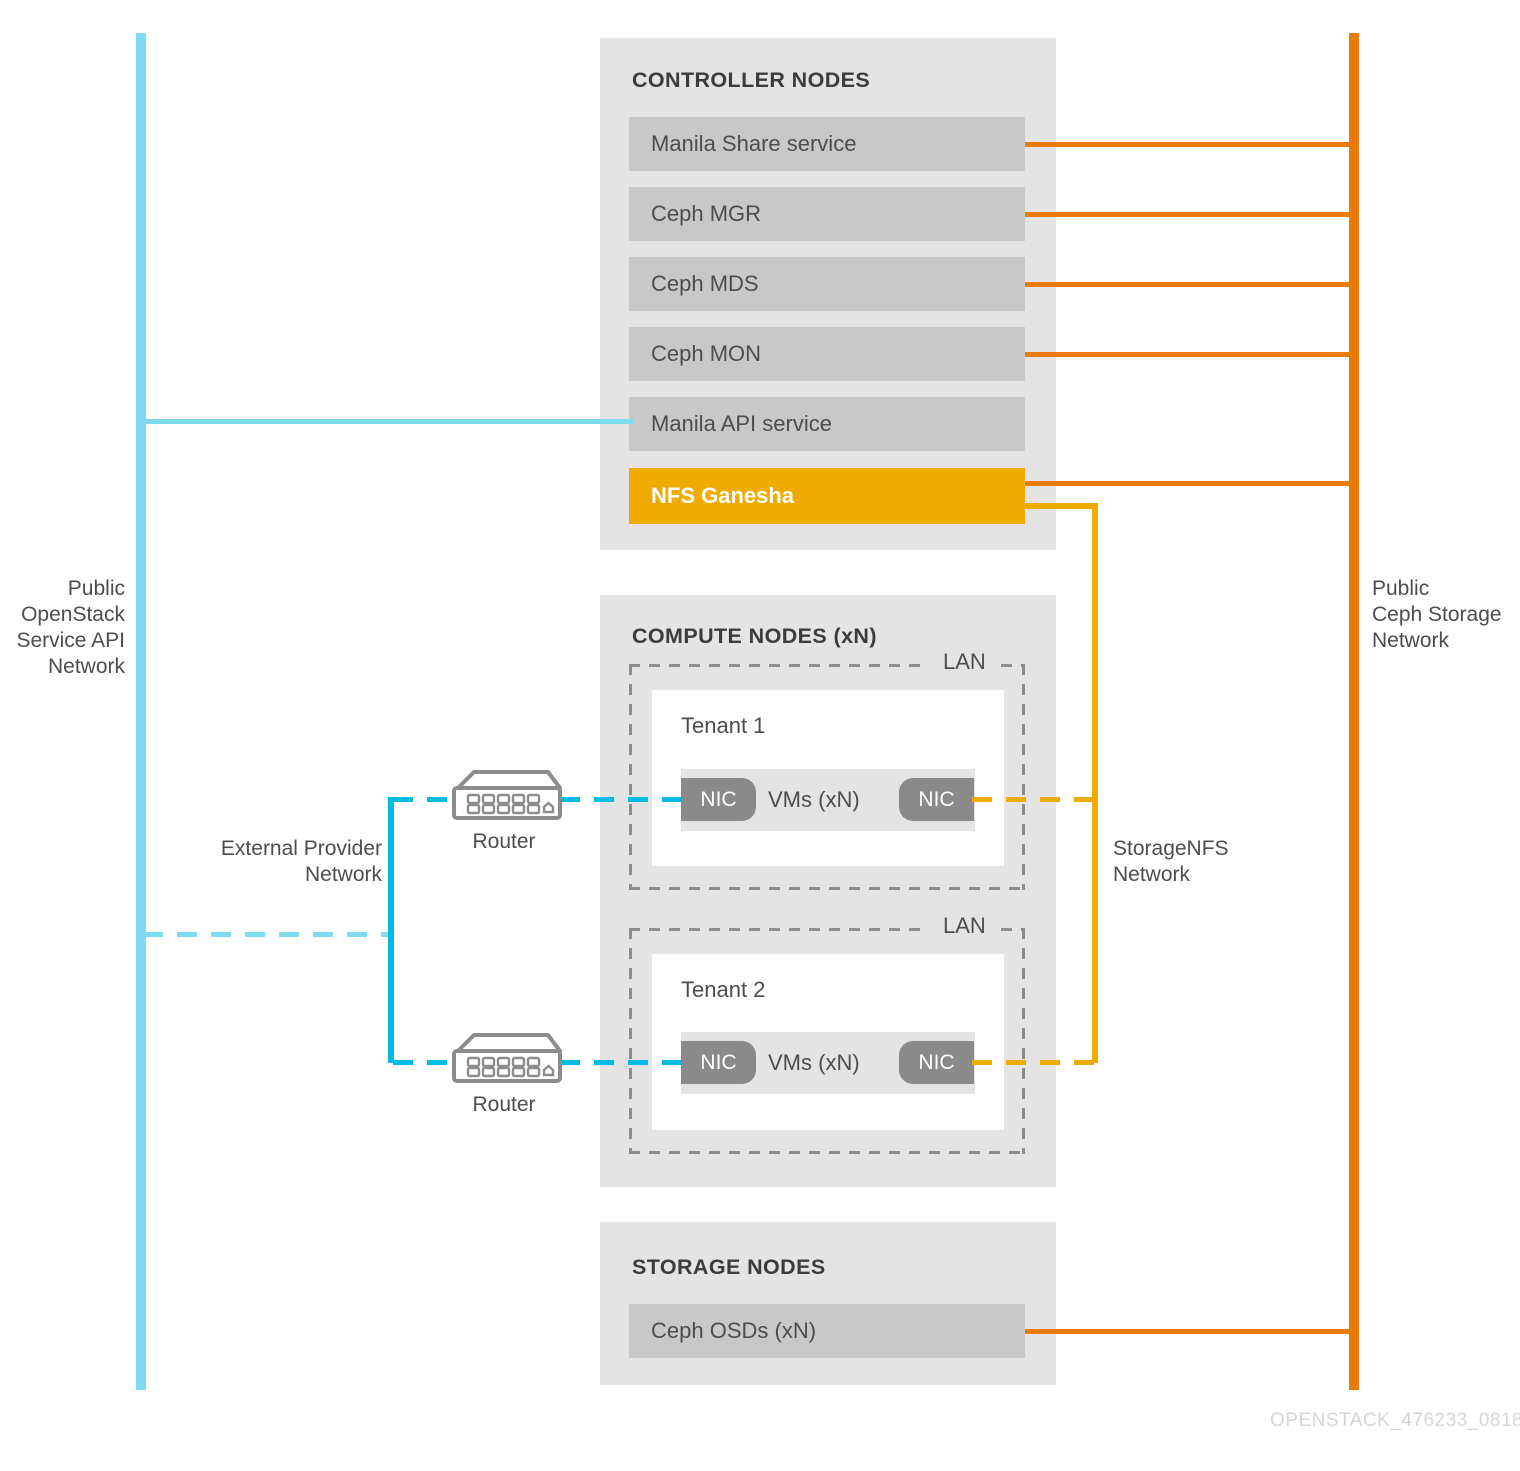  I want to click on router-2: Router, so click(504, 1072).